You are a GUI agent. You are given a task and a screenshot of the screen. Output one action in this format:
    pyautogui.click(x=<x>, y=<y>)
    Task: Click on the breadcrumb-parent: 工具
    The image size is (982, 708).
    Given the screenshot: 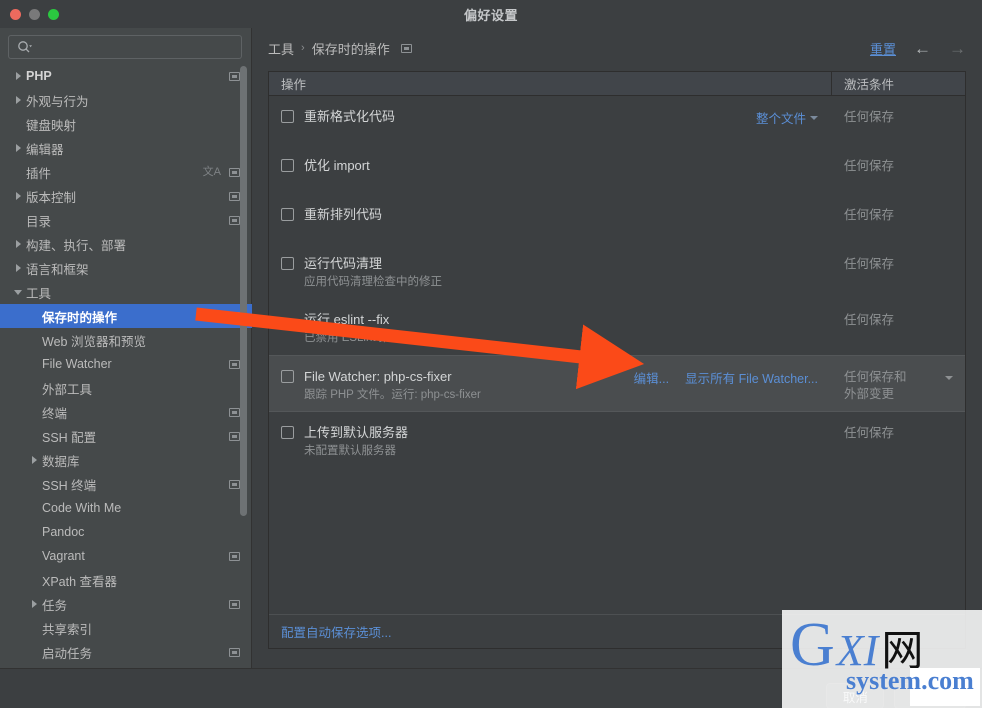 What is the action you would take?
    pyautogui.click(x=281, y=48)
    